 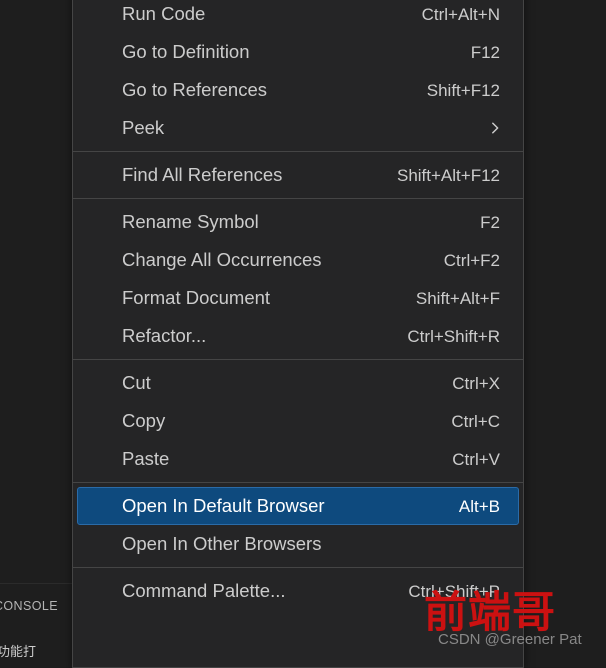 I want to click on menu-item-shortcut: Ctrl+Alt+N, so click(x=460, y=14).